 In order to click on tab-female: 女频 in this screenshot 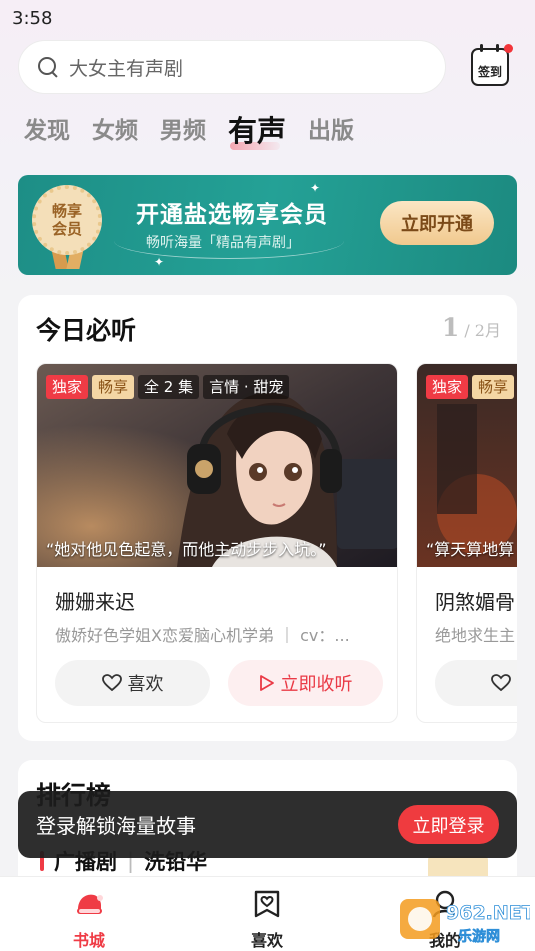, I will do `click(115, 131)`.